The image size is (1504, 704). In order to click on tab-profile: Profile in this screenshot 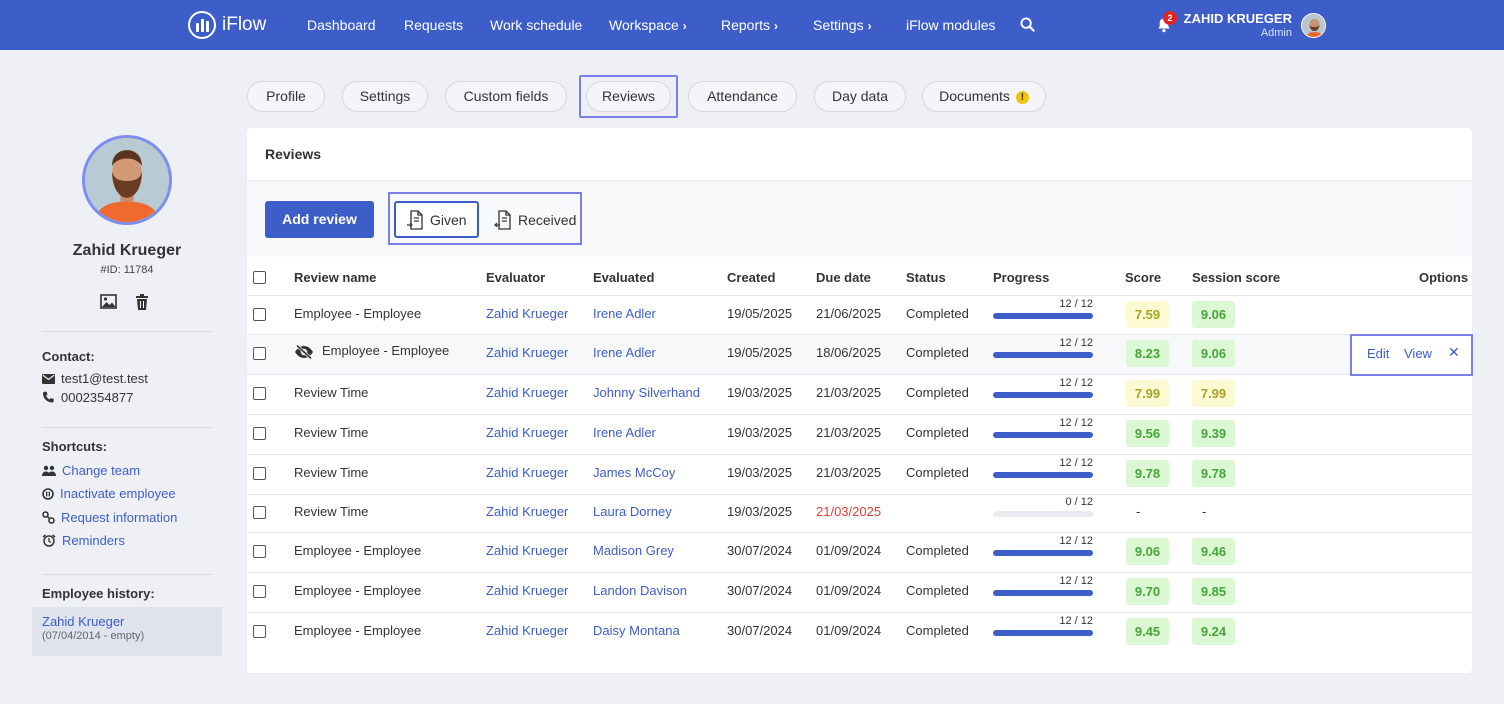, I will do `click(286, 96)`.